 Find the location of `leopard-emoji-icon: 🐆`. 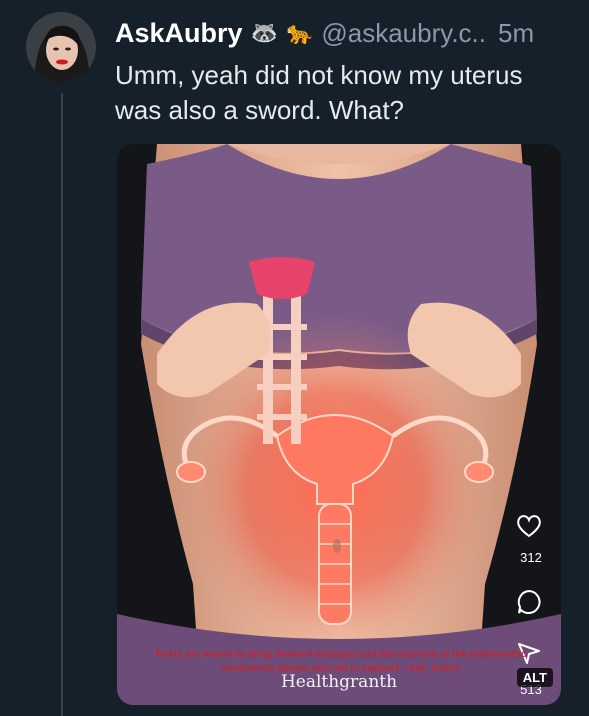

leopard-emoji-icon: 🐆 is located at coordinates (299, 32).